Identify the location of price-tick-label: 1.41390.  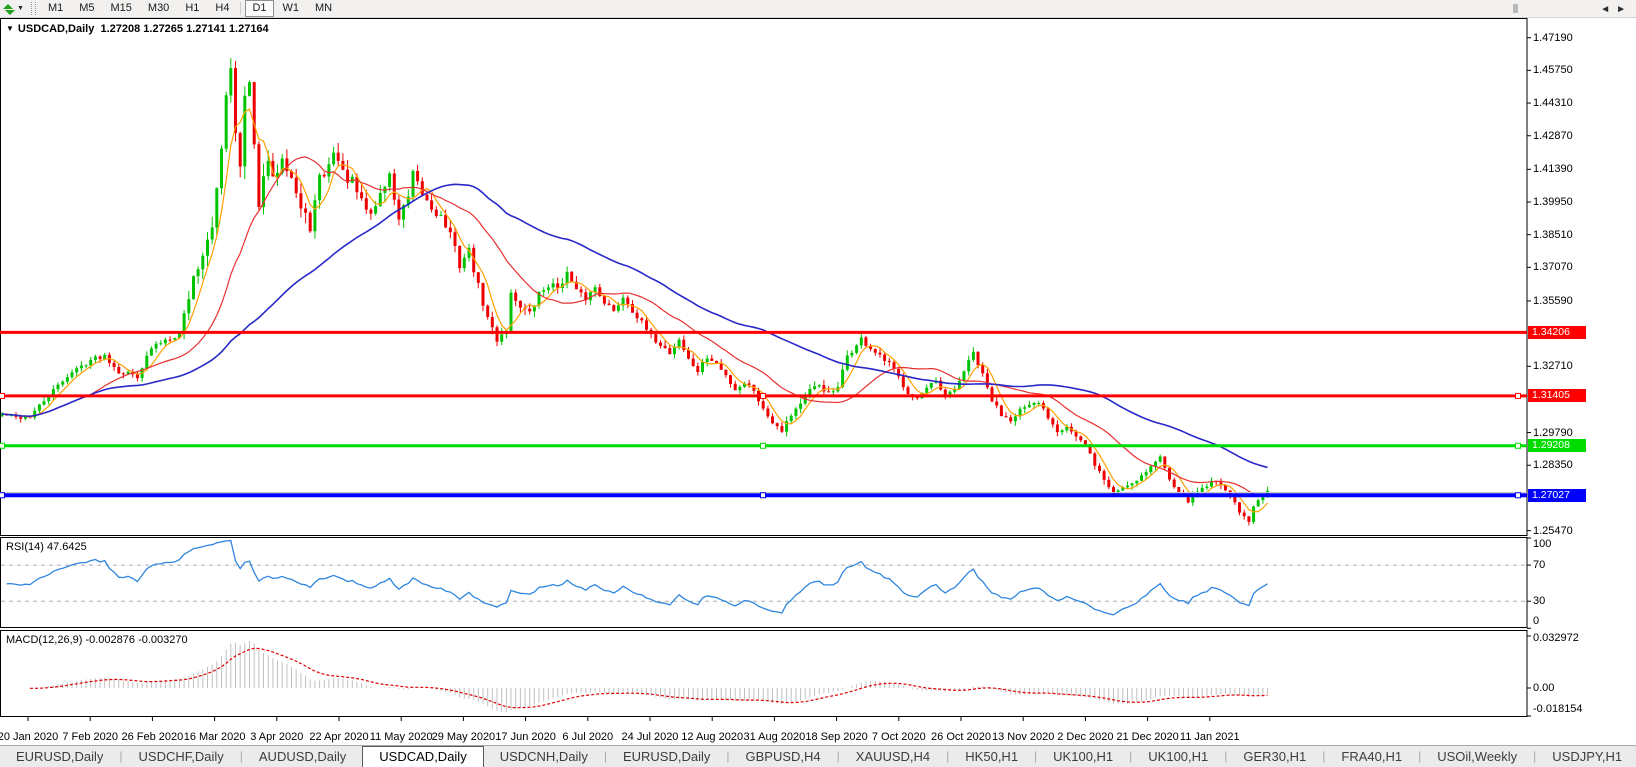
(1553, 169).